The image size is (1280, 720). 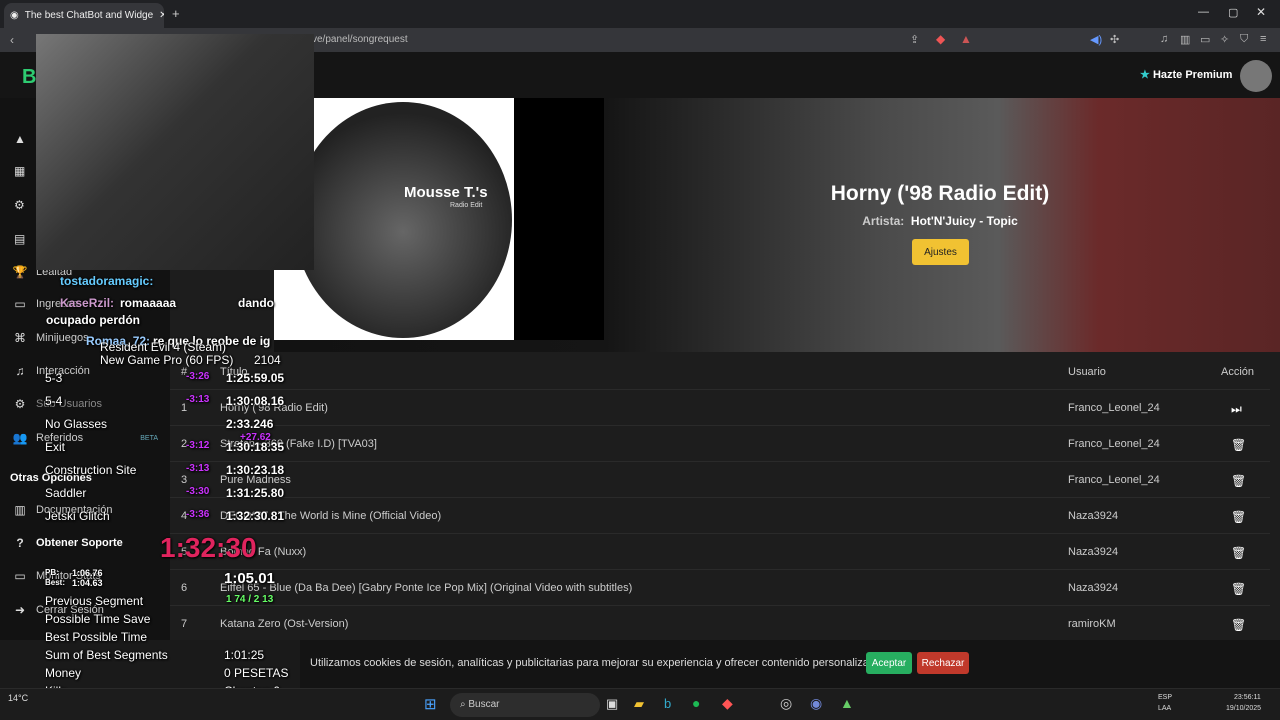 I want to click on split-time: 2:33.246, so click(x=250, y=424).